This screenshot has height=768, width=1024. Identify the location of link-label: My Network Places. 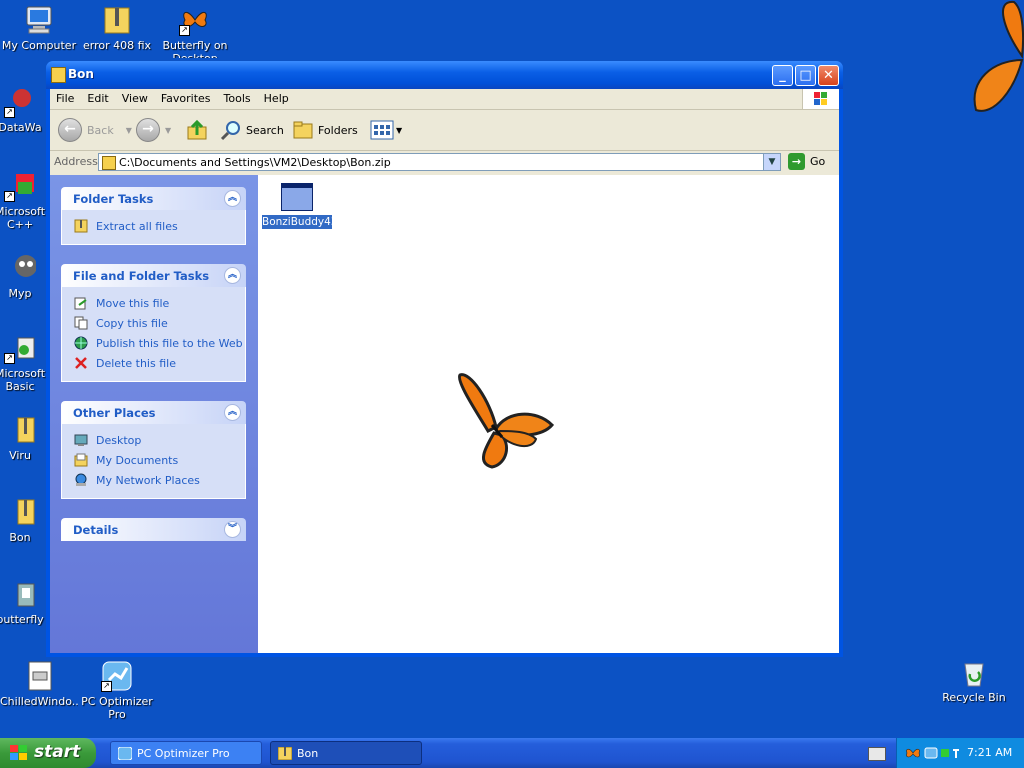
(148, 480).